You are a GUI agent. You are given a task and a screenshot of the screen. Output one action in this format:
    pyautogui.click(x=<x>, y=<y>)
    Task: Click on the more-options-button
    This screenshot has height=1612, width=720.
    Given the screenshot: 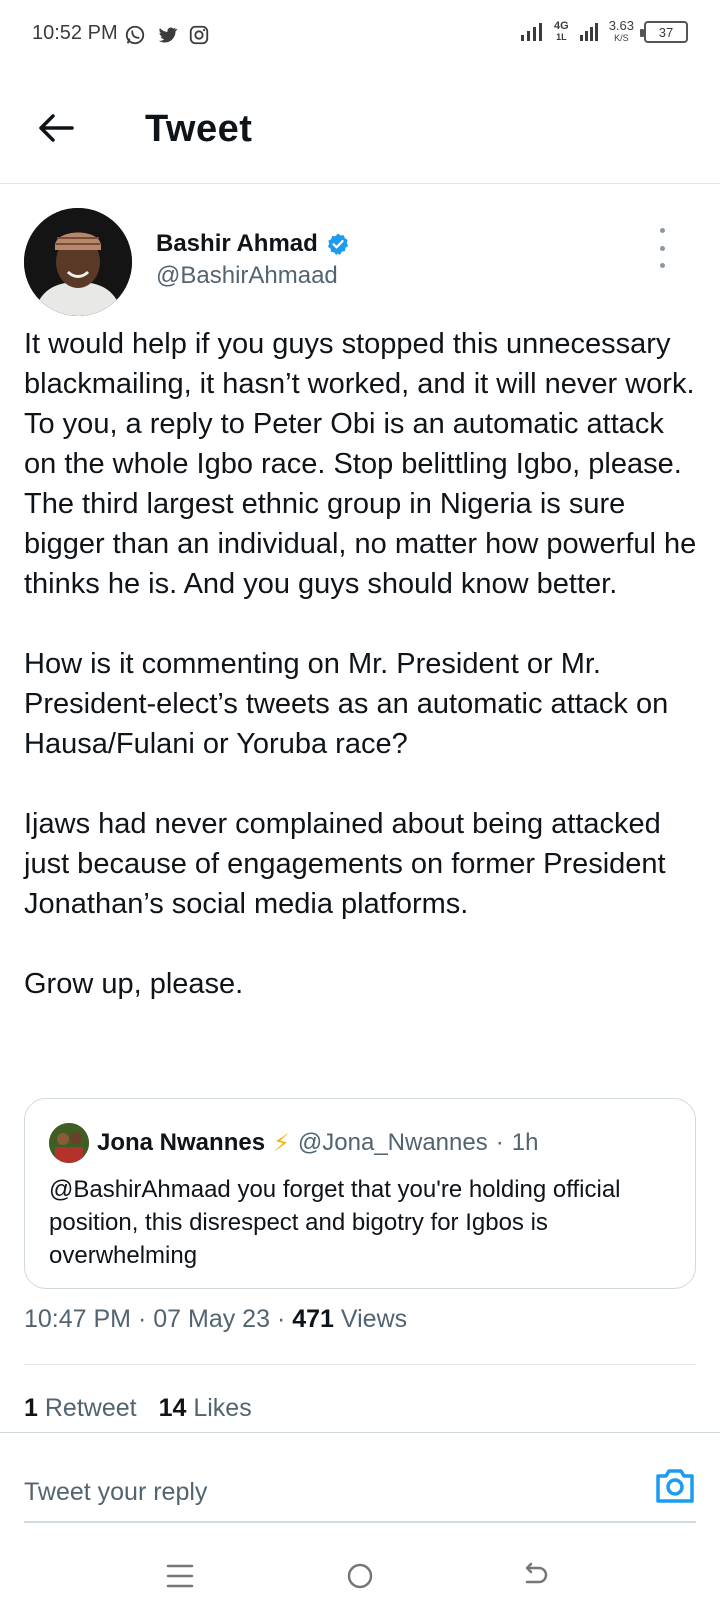 What is the action you would take?
    pyautogui.click(x=662, y=248)
    